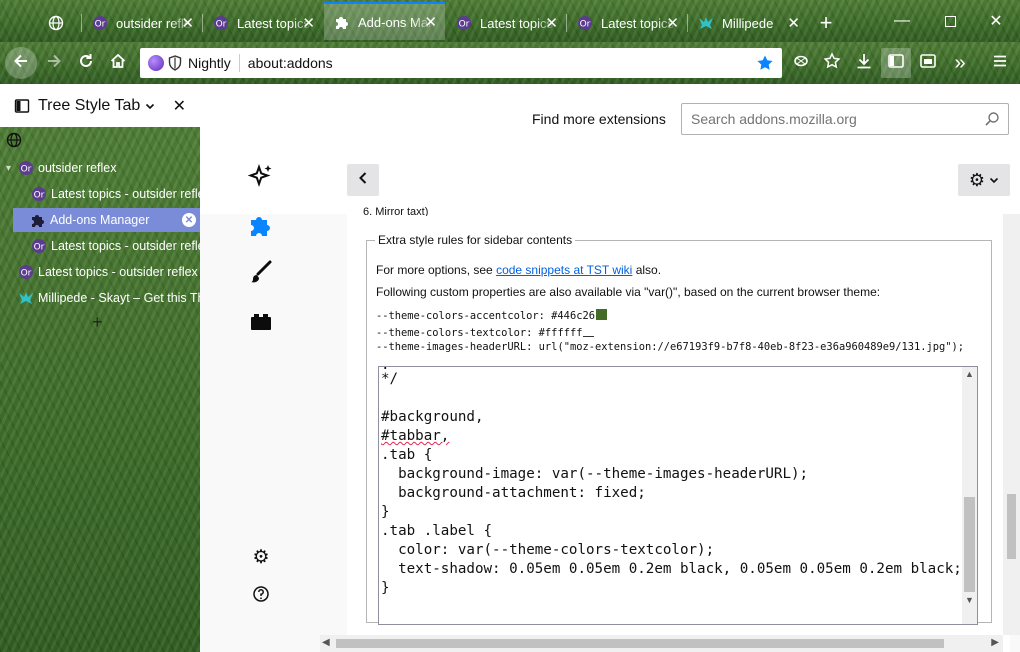 The height and width of the screenshot is (652, 1020). Describe the element at coordinates (601, 314) in the screenshot. I see `color-swatch` at that location.